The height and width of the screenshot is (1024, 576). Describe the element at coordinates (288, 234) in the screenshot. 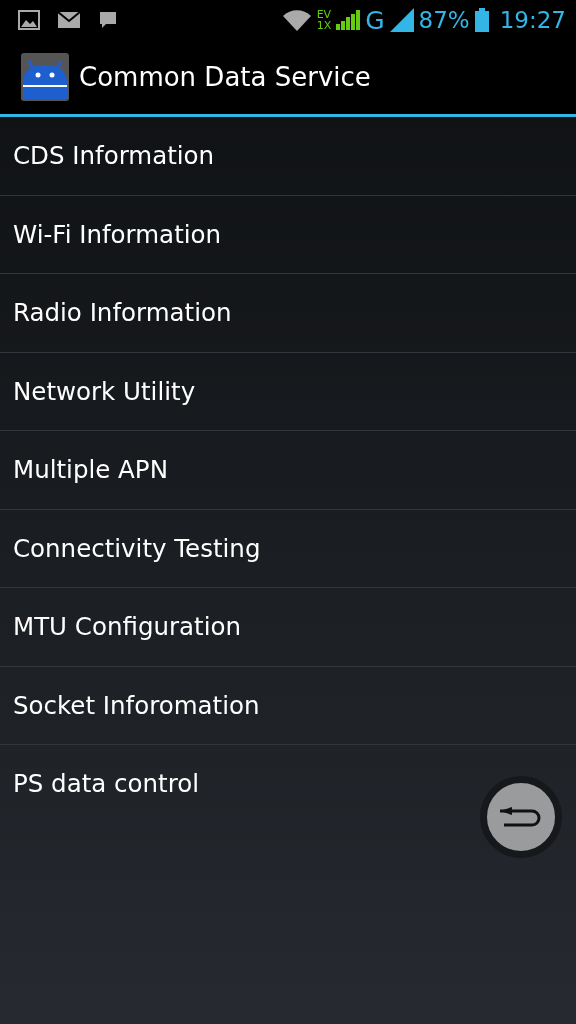

I see `menu-item: Wi-Fi Information` at that location.